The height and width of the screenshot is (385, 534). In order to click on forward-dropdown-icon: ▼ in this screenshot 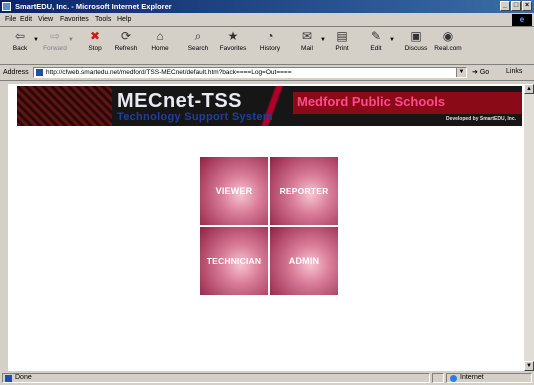, I will do `click(71, 40)`.